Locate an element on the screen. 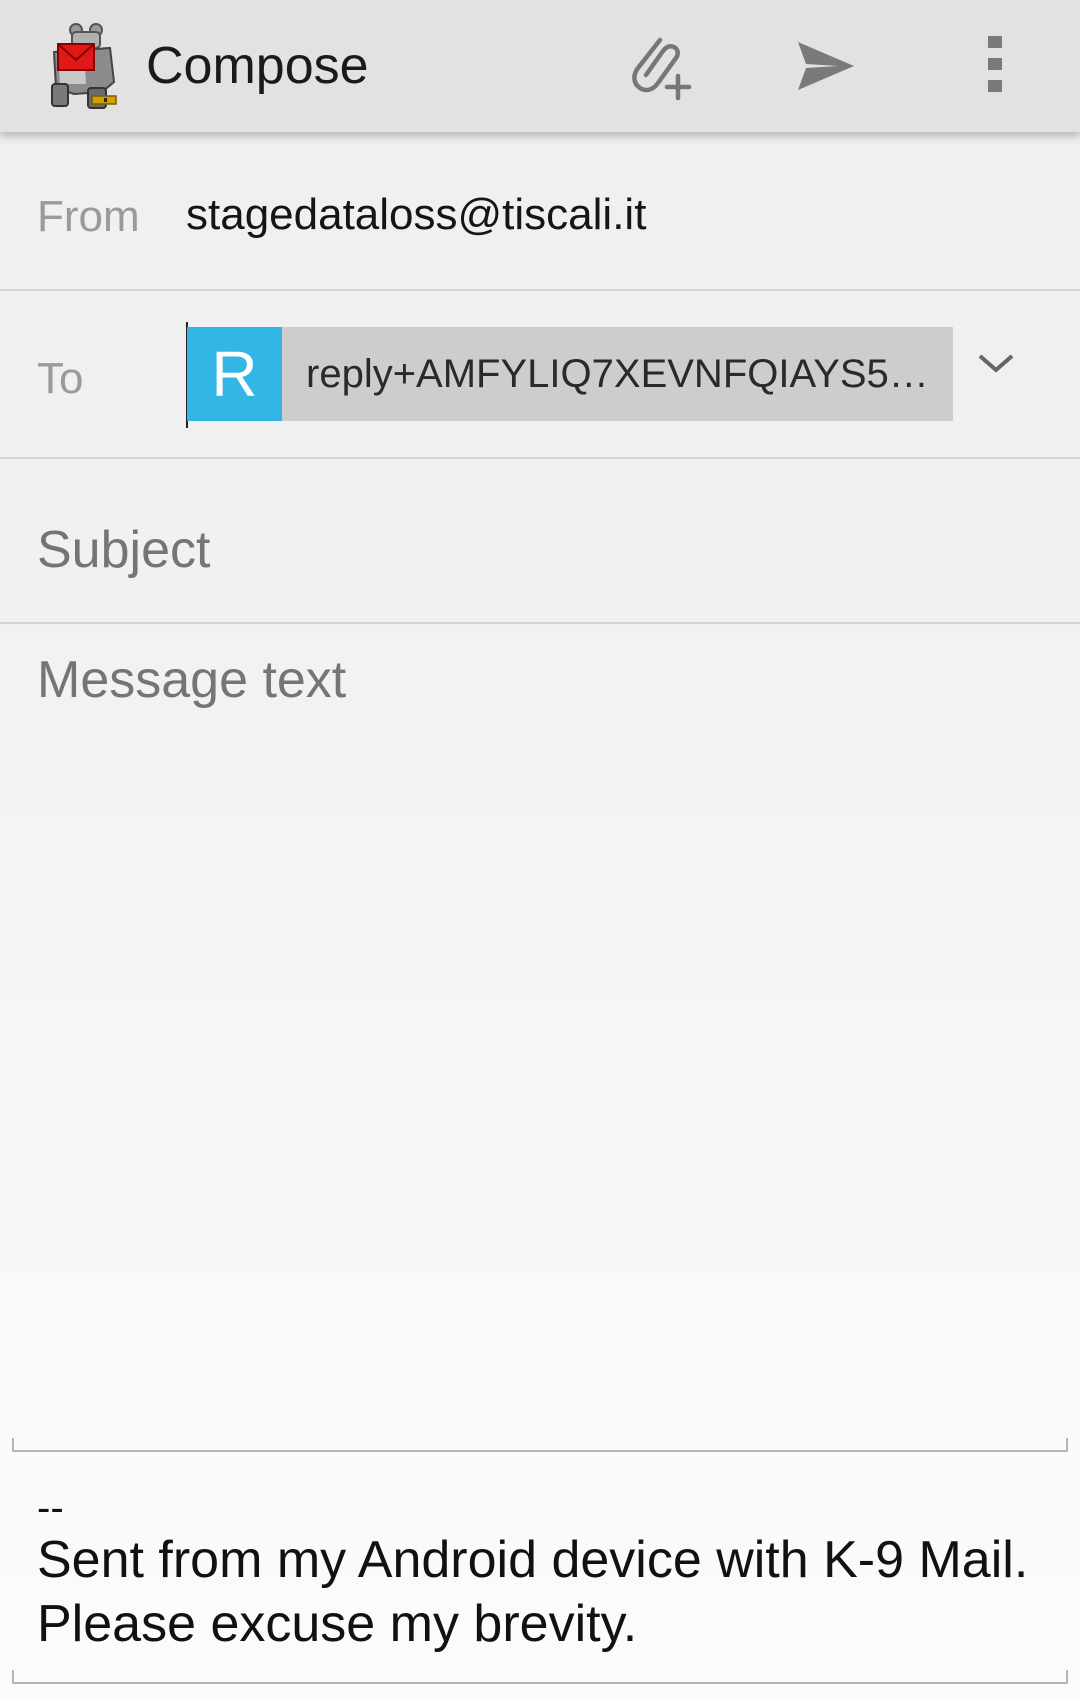  action-bar: Compose is located at coordinates (540, 66).